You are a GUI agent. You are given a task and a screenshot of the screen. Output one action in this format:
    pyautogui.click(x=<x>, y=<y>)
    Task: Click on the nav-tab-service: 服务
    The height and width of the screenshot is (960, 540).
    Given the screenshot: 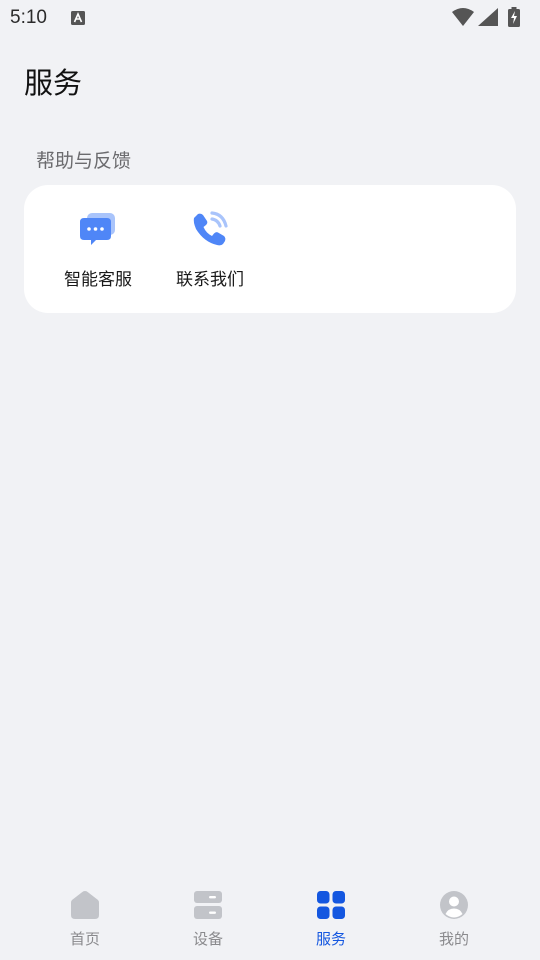 What is the action you would take?
    pyautogui.click(x=331, y=920)
    